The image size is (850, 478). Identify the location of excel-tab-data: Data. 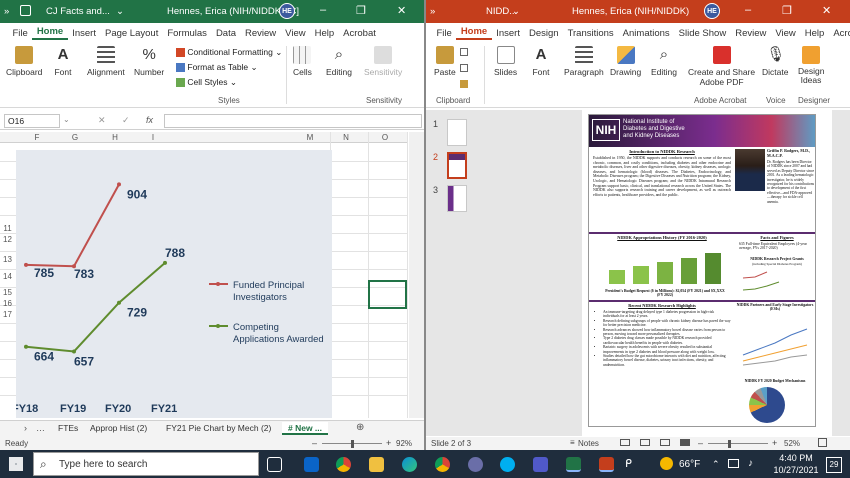
(225, 33).